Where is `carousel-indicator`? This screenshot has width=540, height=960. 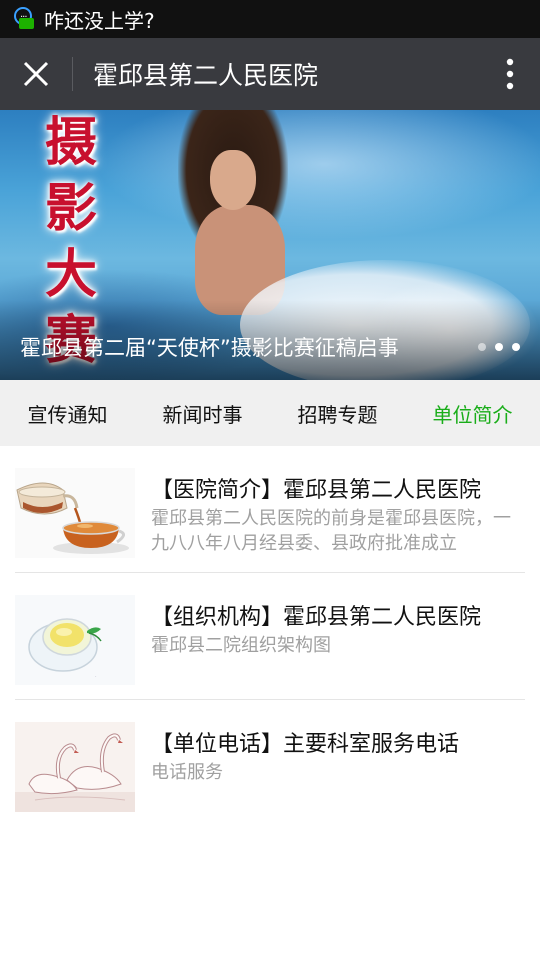
carousel-indicator is located at coordinates (499, 347).